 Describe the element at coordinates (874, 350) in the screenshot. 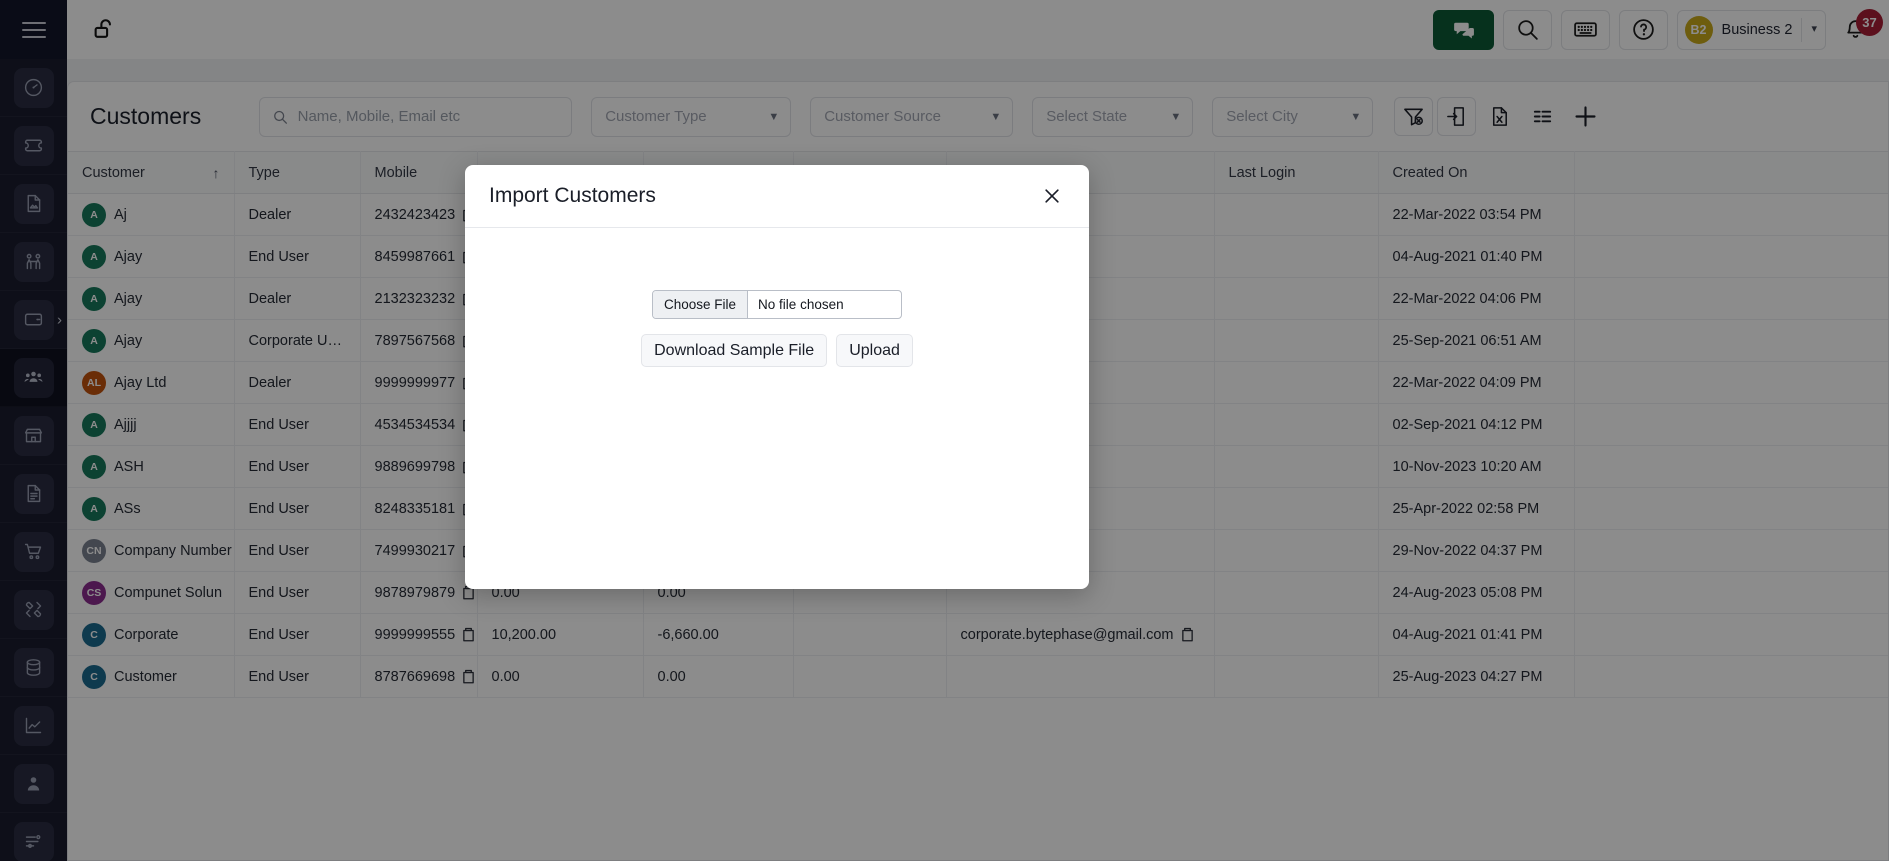

I see `upload-button: Upload` at that location.